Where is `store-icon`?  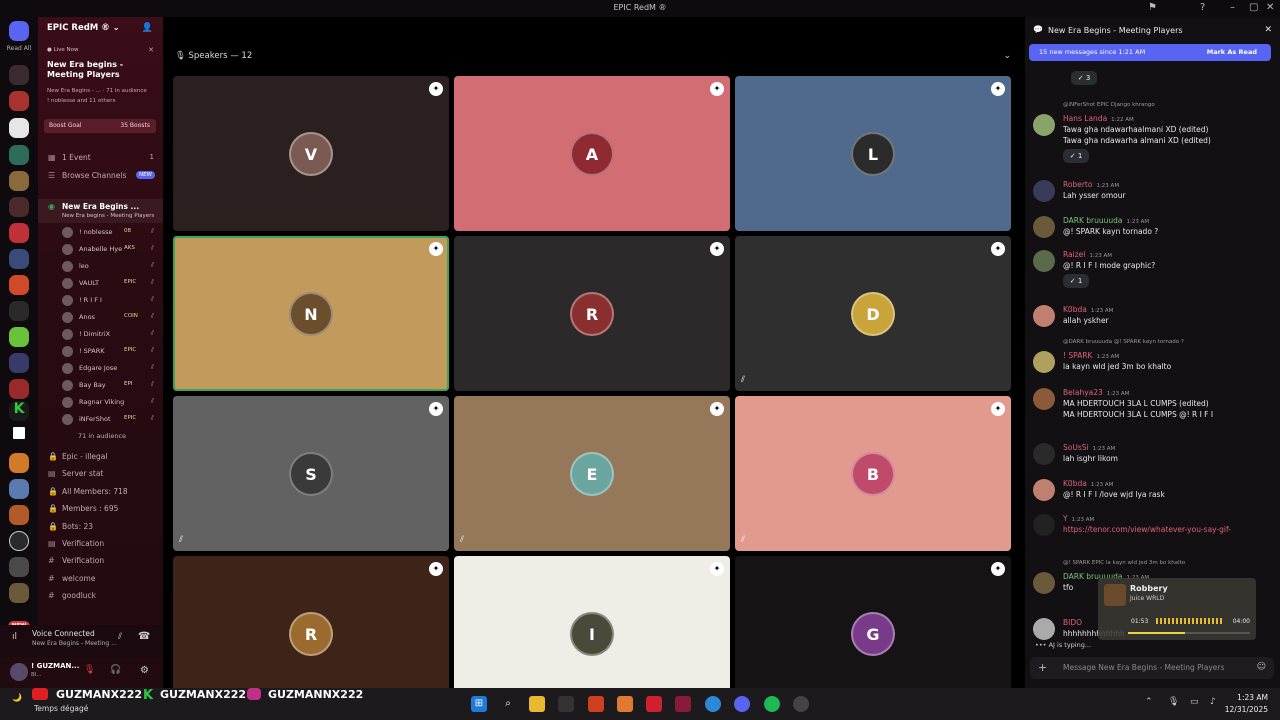
store-icon is located at coordinates (566, 704).